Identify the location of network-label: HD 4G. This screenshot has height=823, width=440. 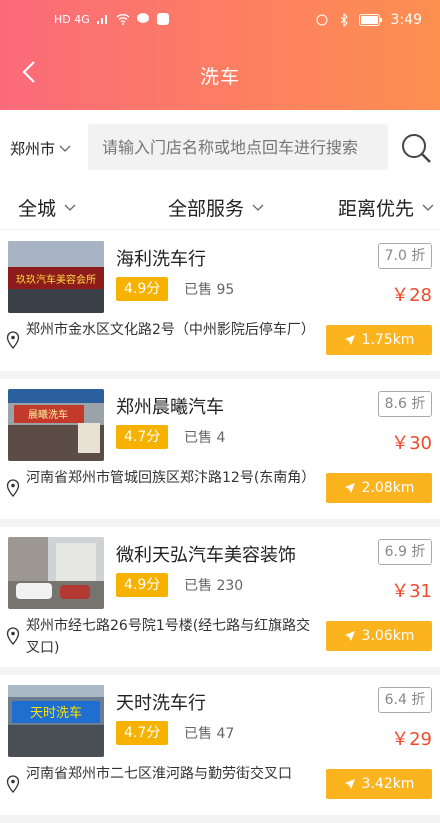
(72, 19).